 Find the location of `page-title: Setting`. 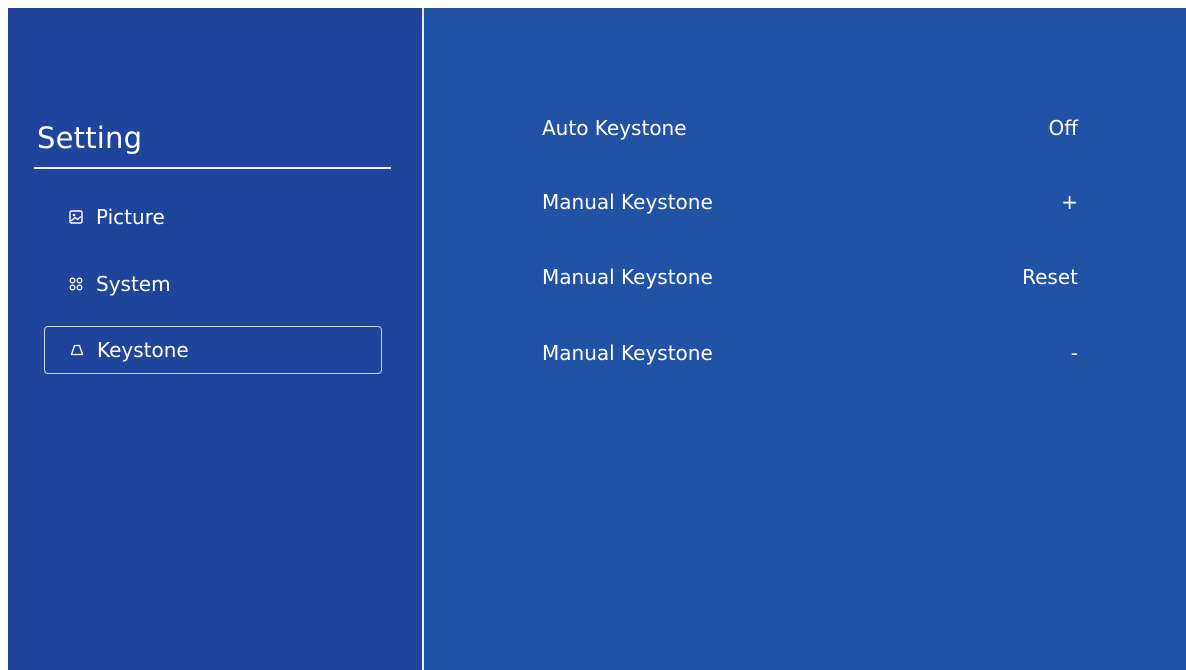

page-title: Setting is located at coordinates (90, 138).